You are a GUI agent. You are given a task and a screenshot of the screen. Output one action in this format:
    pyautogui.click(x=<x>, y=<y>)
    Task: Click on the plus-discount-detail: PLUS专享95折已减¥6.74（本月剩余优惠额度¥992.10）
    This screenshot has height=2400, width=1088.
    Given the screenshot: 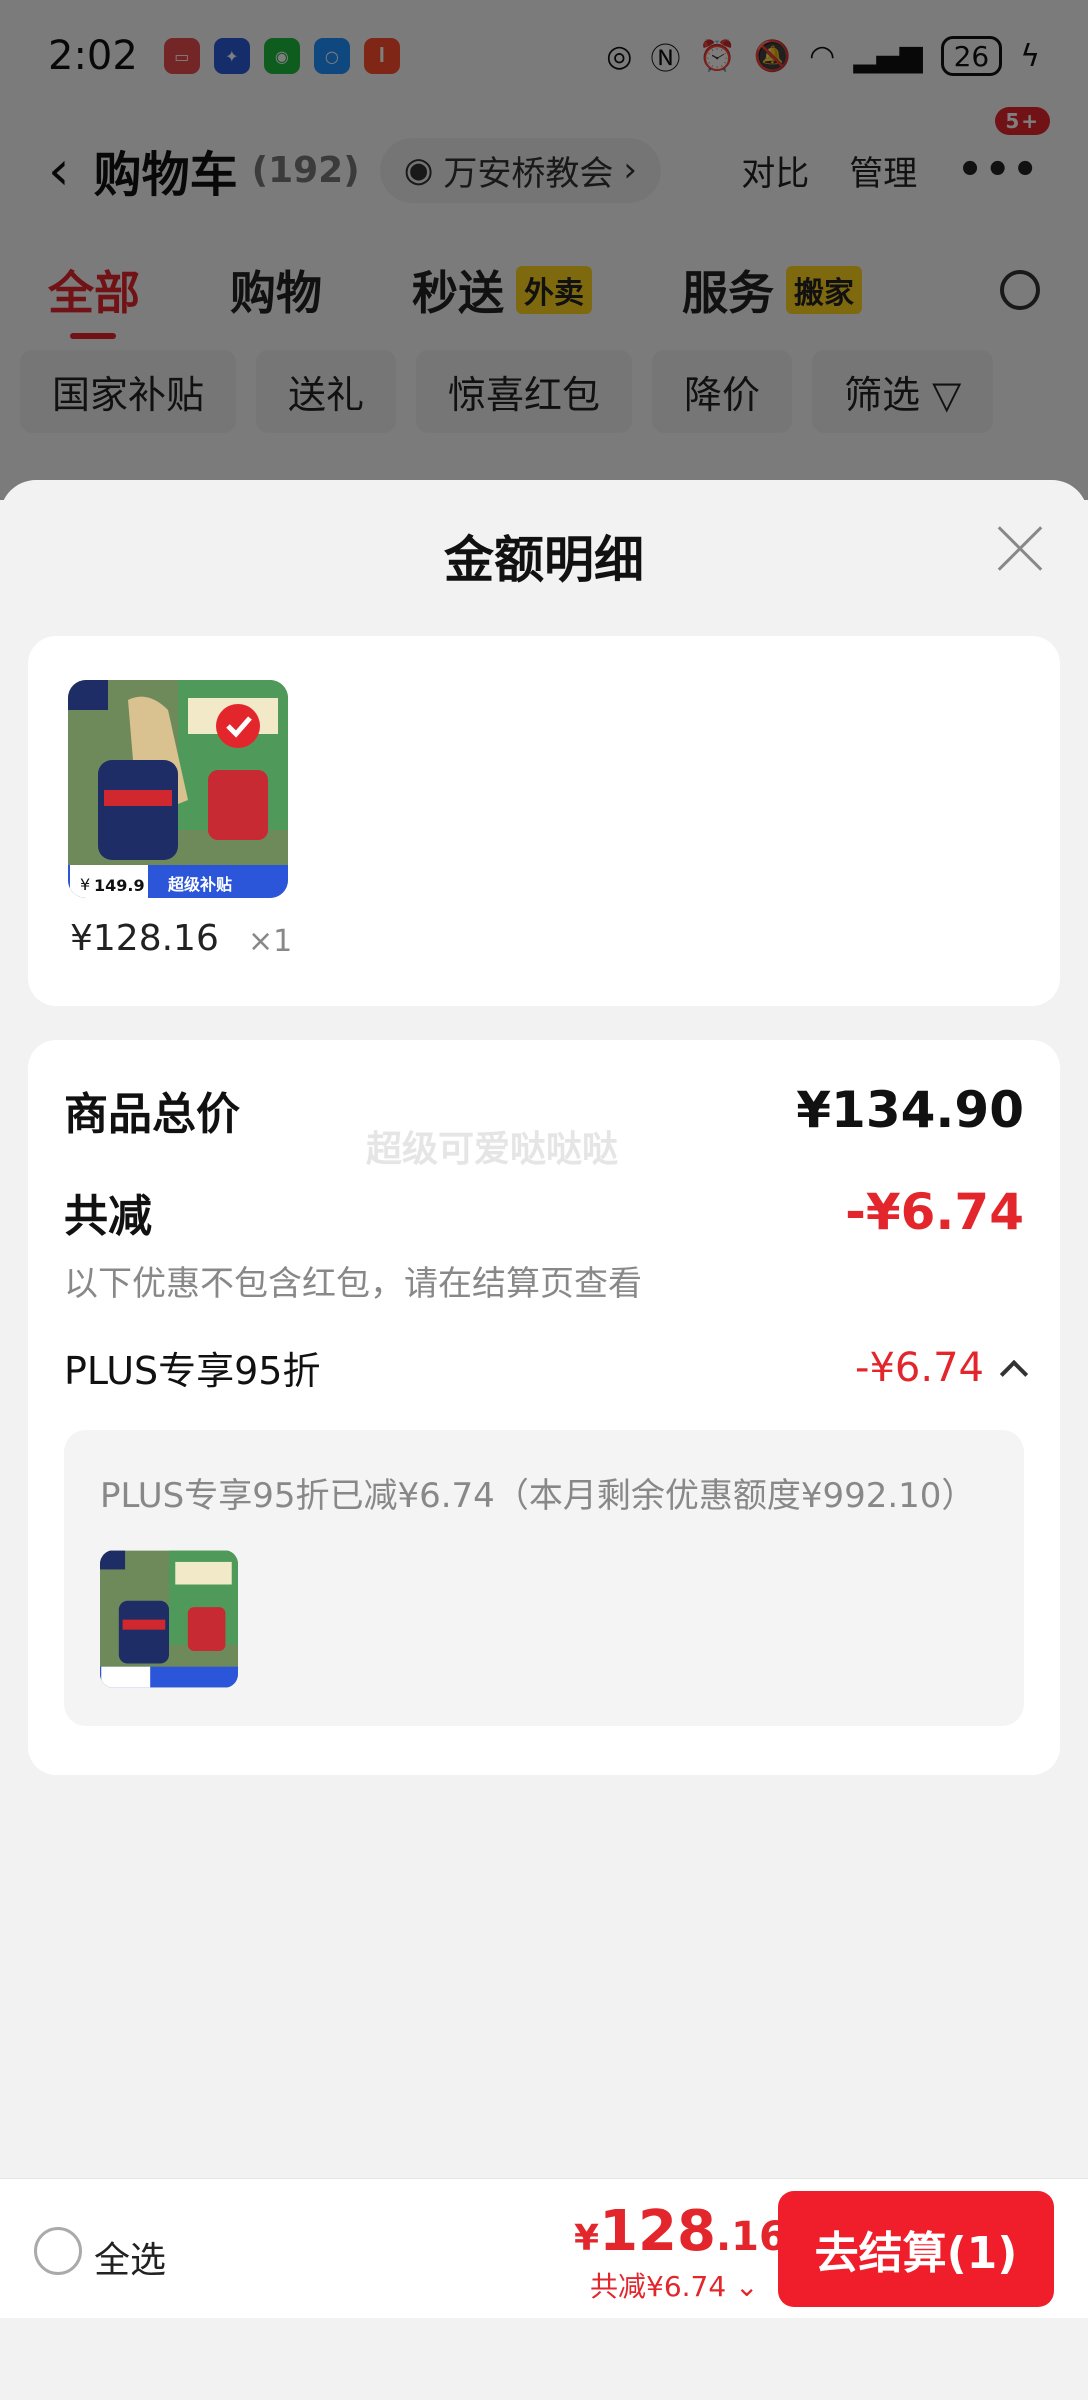 What is the action you would take?
    pyautogui.click(x=544, y=1578)
    